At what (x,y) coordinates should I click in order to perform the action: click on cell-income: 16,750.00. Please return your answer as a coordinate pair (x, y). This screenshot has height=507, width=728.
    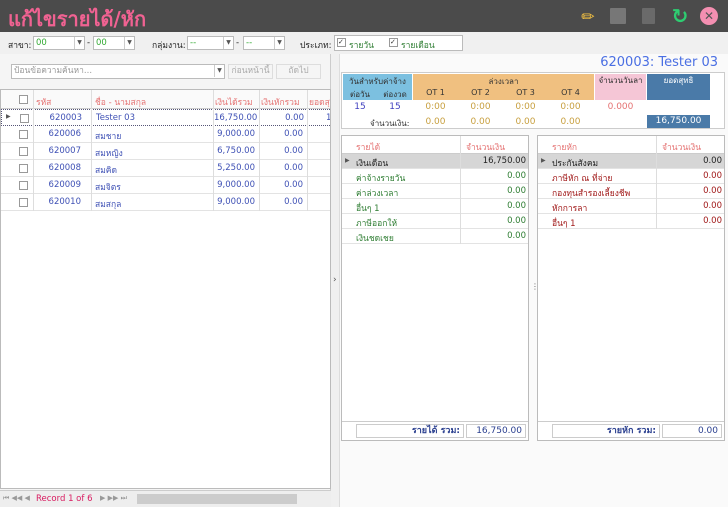
    Looking at the image, I should click on (236, 118).